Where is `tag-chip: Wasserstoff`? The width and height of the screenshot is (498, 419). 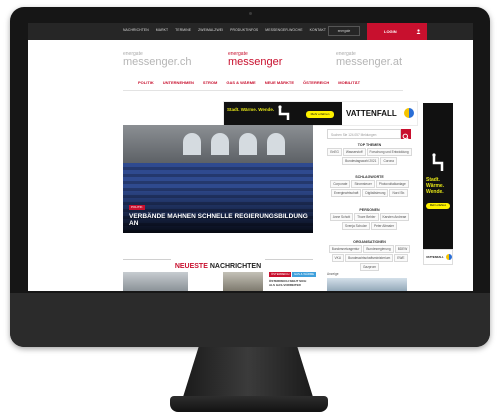 tag-chip: Wasserstoff is located at coordinates (354, 152).